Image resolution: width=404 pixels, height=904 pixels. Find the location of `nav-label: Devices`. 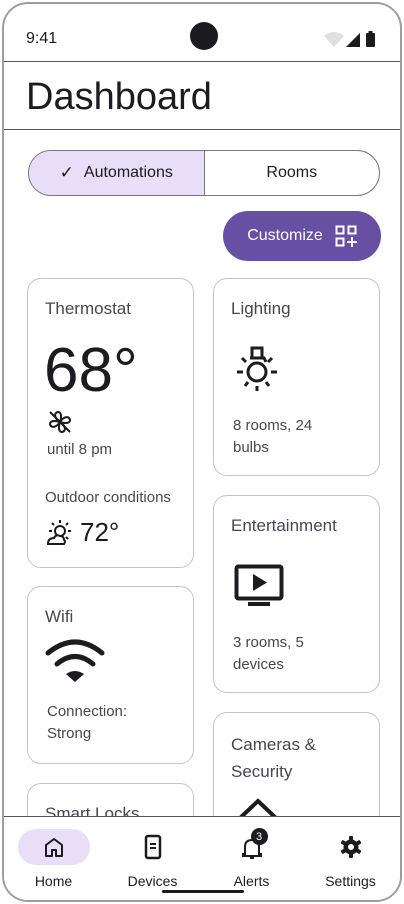

nav-label: Devices is located at coordinates (152, 881).